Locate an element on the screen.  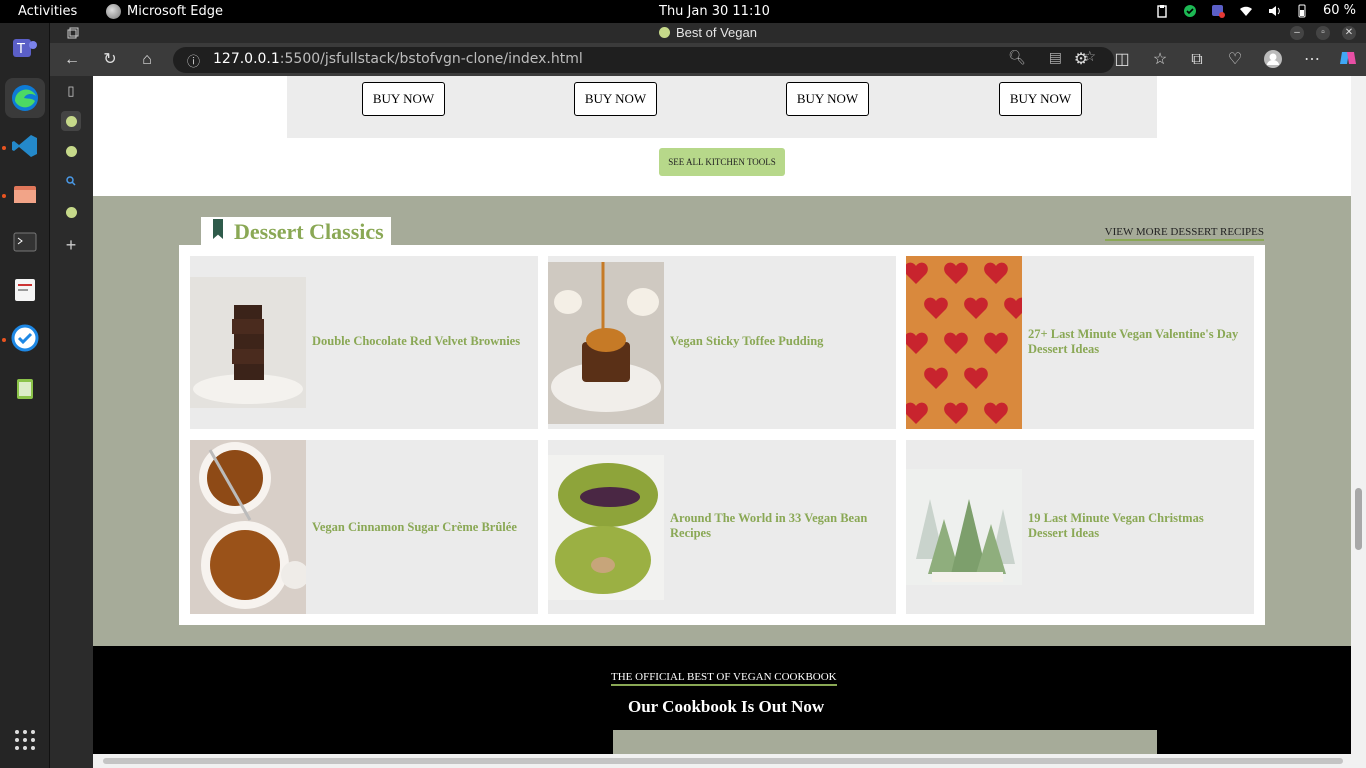
horizontal-scrollbar is located at coordinates (729, 761).